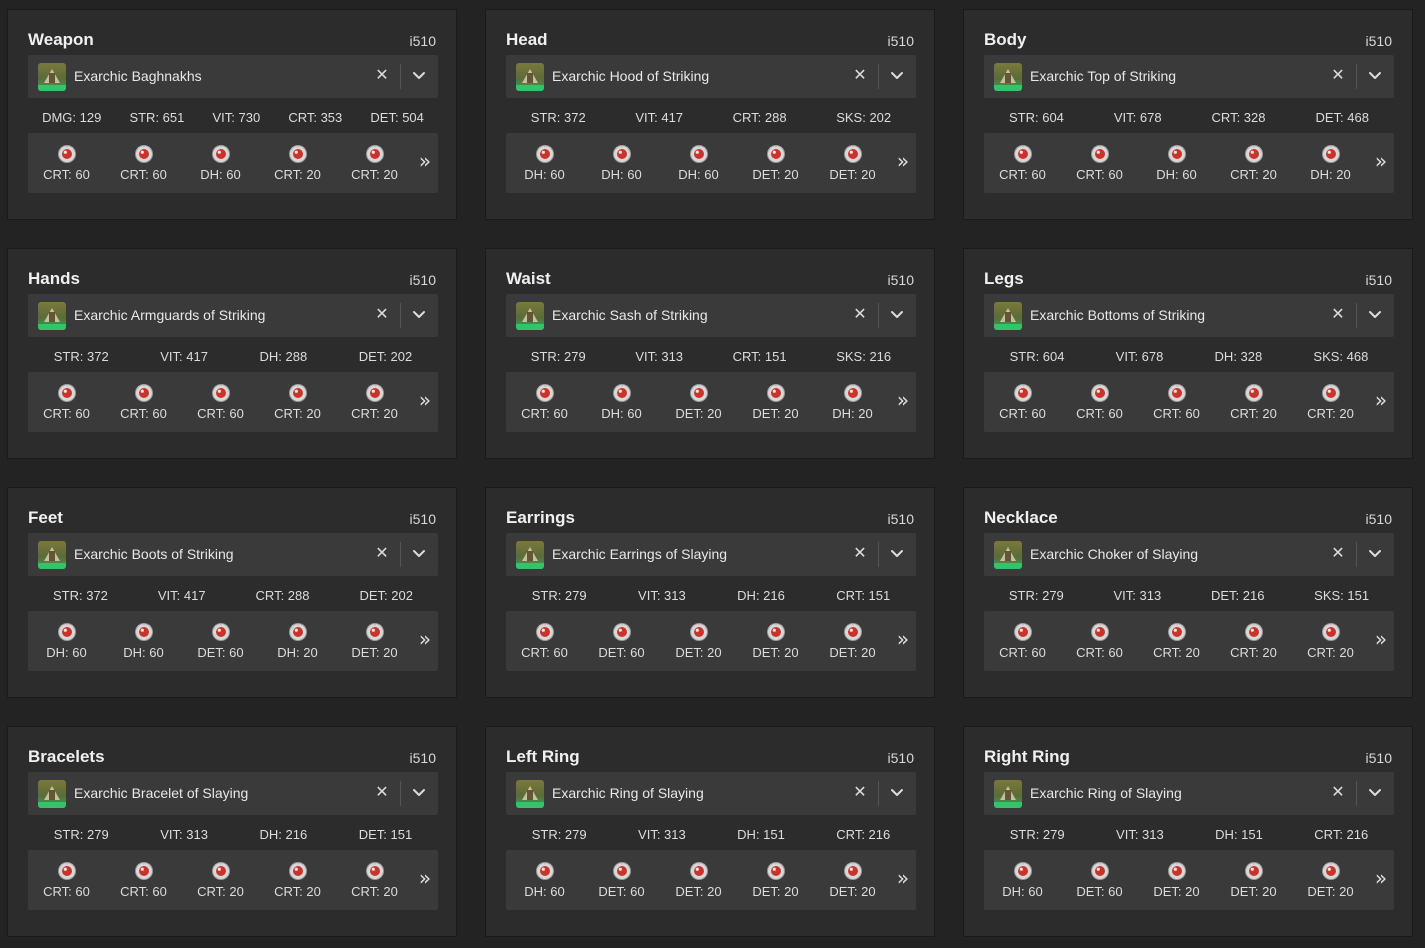 This screenshot has height=948, width=1425. Describe the element at coordinates (1189, 315) in the screenshot. I see `item-select: Exarchic Bottoms of Striking ✕` at that location.